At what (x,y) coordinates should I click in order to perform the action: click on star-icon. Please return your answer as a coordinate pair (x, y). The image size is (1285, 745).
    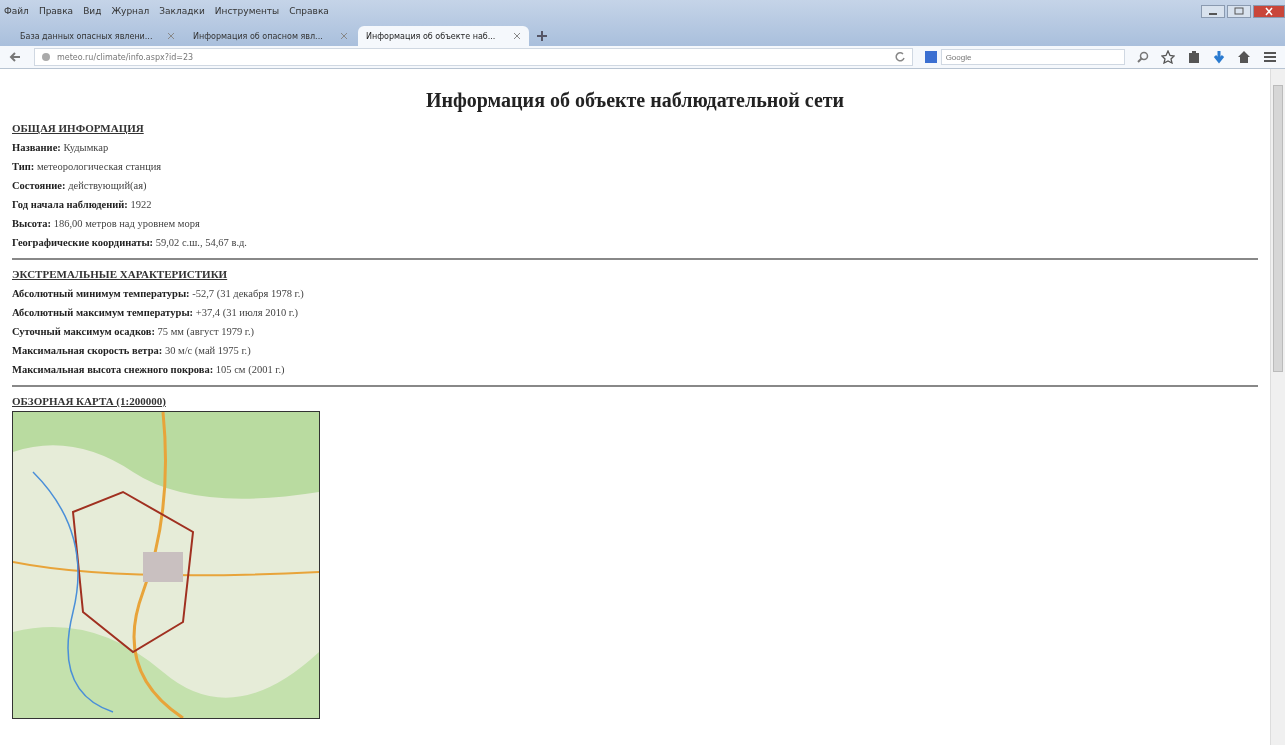
    Looking at the image, I should click on (1168, 57).